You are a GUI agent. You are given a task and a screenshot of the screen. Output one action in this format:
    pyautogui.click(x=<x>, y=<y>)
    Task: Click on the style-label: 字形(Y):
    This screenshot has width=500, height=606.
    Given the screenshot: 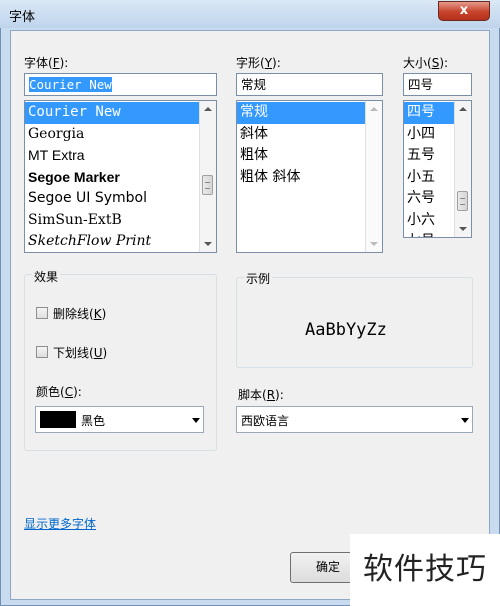 What is the action you would take?
    pyautogui.click(x=258, y=63)
    